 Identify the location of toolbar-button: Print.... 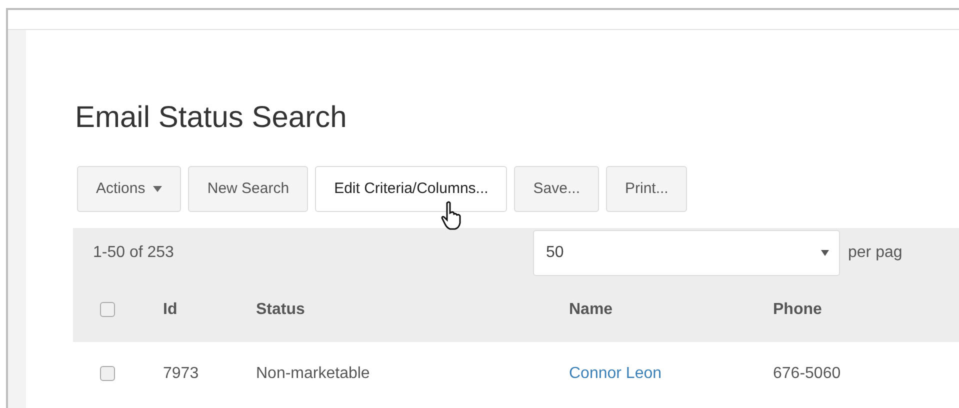
(647, 189).